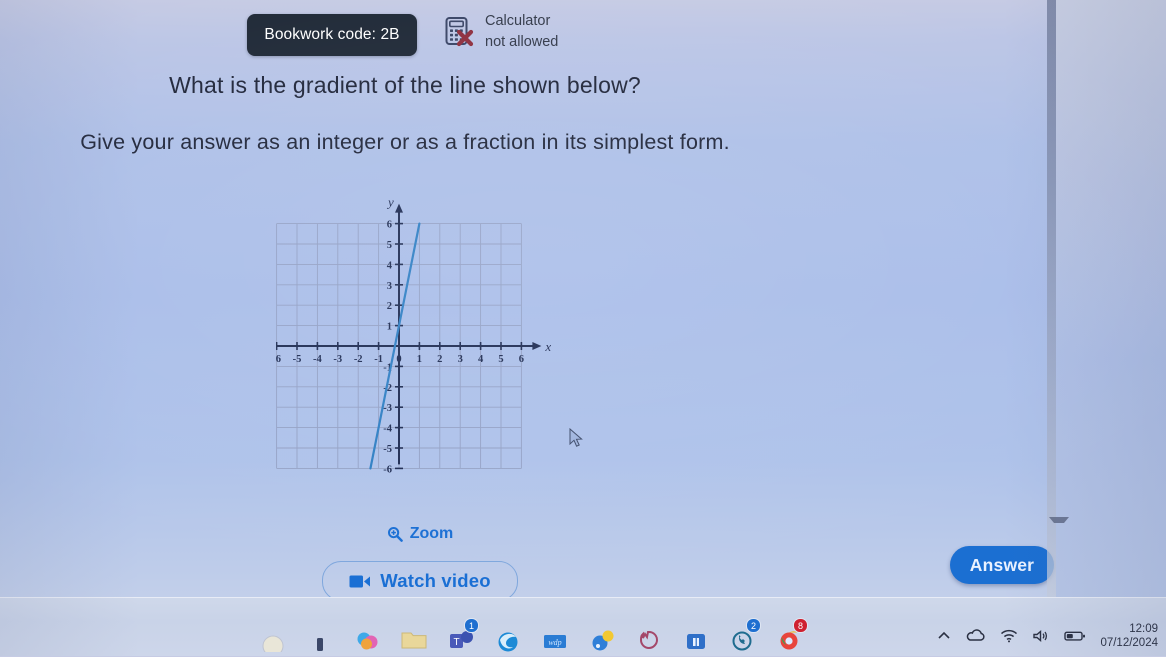 The height and width of the screenshot is (657, 1166). I want to click on calculator-icon, so click(459, 32).